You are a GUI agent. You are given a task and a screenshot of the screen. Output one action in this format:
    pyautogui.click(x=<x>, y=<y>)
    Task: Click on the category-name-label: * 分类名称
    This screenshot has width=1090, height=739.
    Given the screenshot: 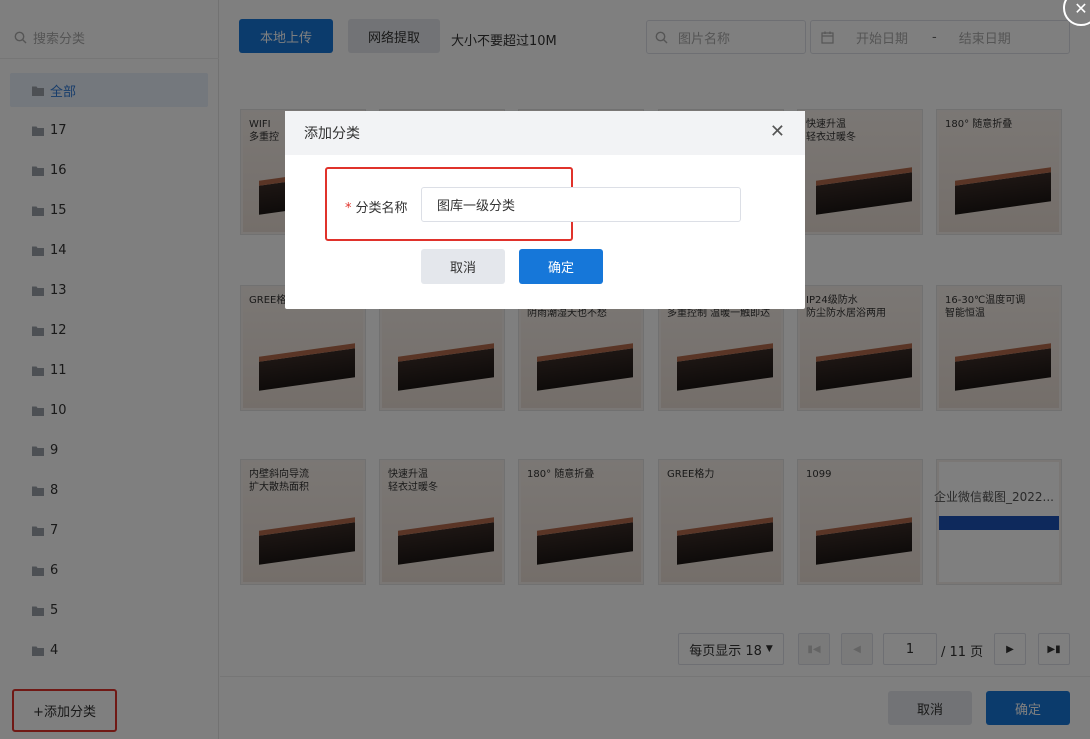 What is the action you would take?
    pyautogui.click(x=376, y=206)
    